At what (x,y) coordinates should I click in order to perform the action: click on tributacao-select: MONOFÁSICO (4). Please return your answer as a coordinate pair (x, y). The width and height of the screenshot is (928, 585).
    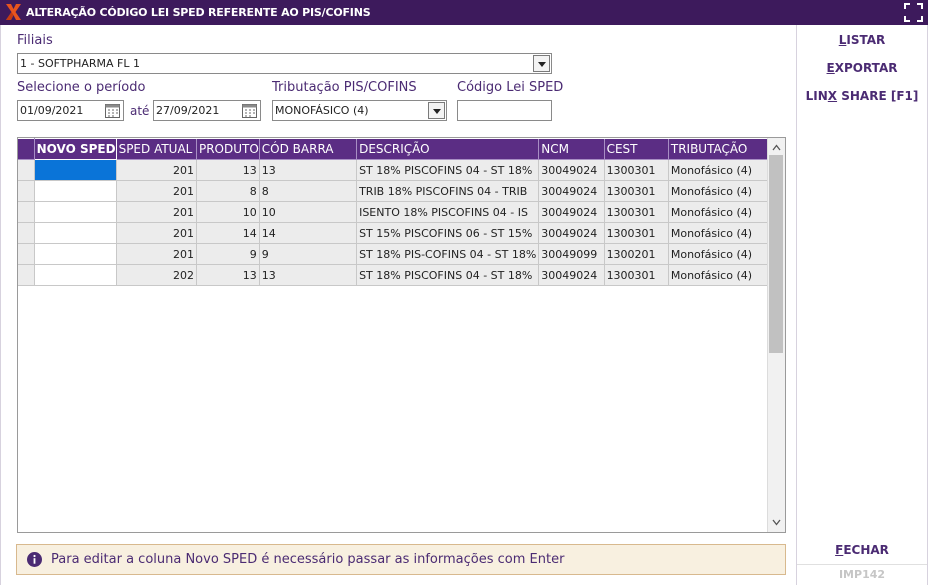
    Looking at the image, I should click on (359, 110).